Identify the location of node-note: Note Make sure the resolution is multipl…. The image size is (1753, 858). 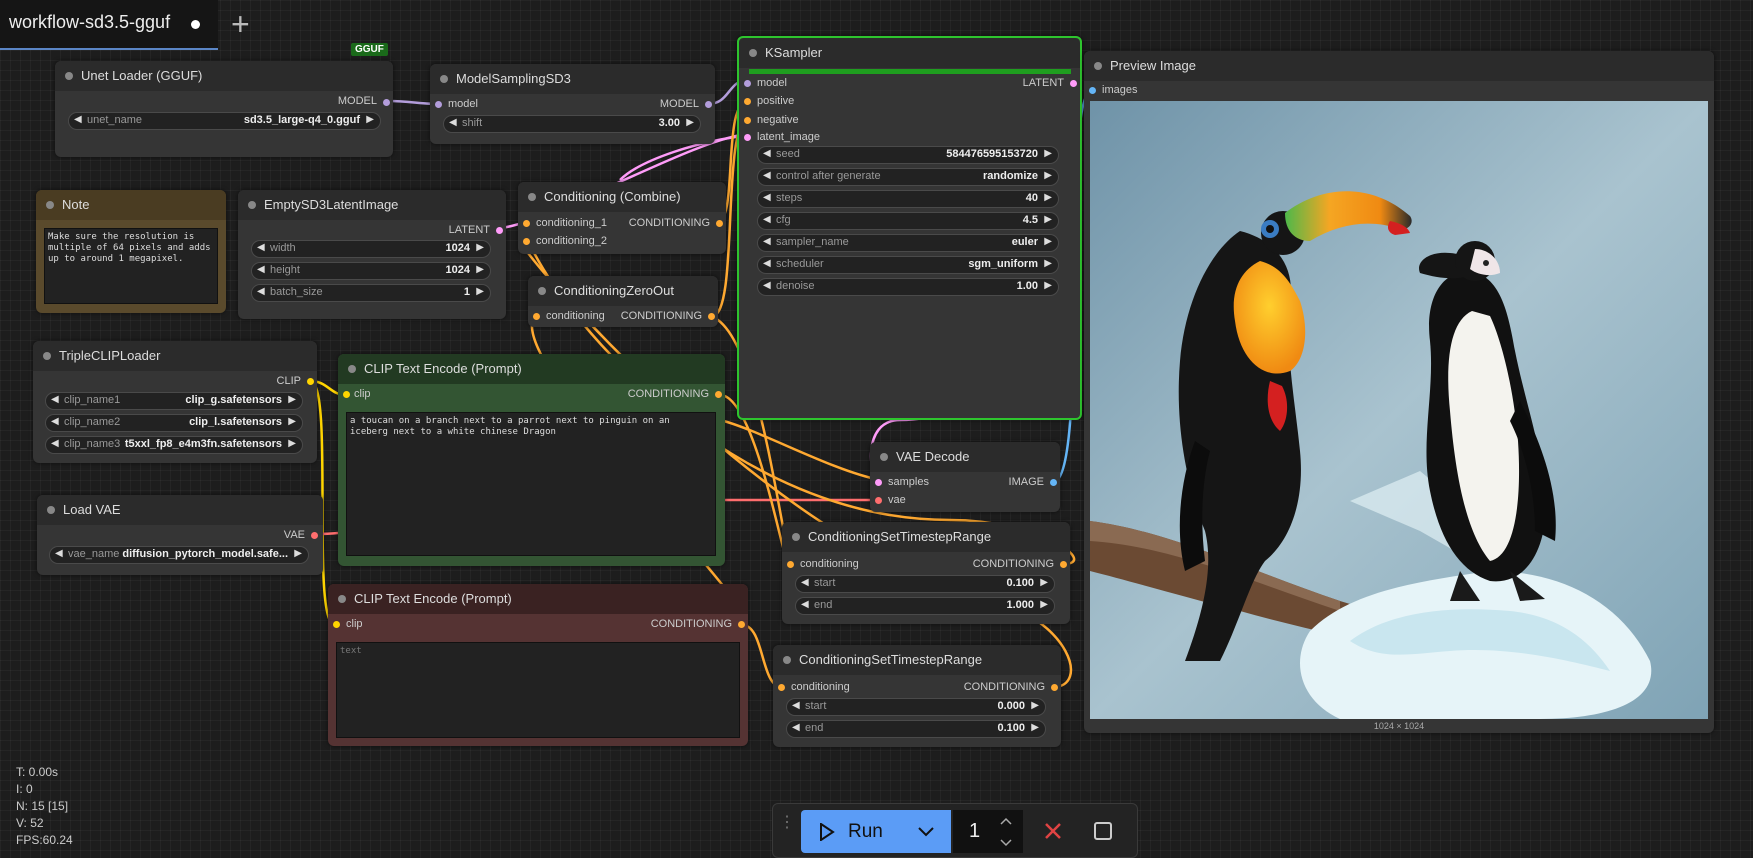
(131, 251).